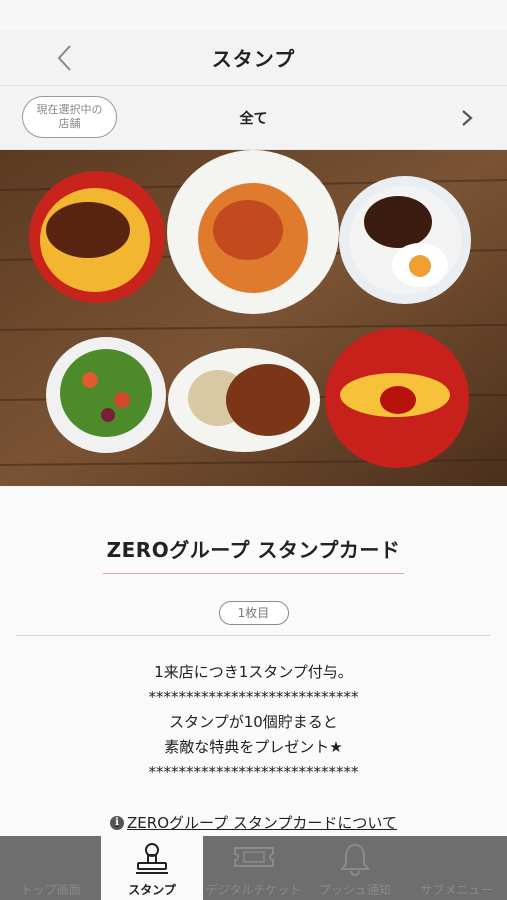 This screenshot has width=507, height=900. I want to click on chevron-right-icon, so click(467, 118).